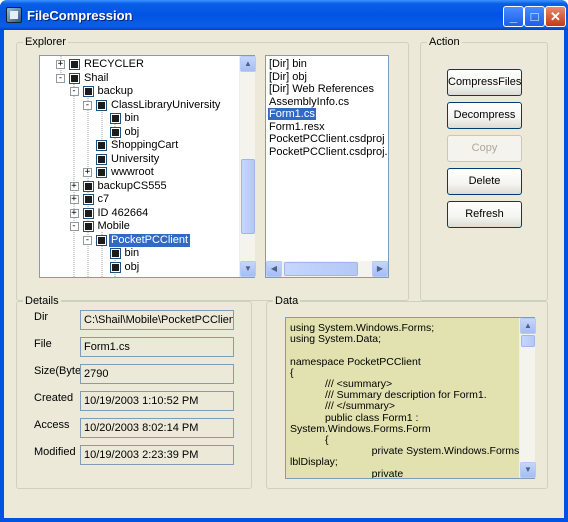 This screenshot has height=522, width=568. I want to click on tree-node-label: backup, so click(115, 91).